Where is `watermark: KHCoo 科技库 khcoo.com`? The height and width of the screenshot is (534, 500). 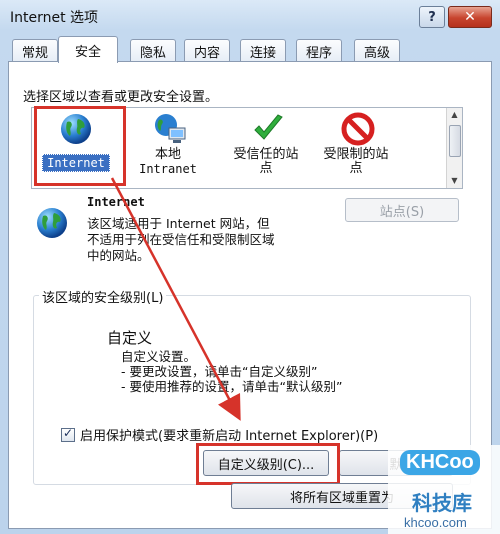
watermark: KHCoo 科技库 khcoo.com is located at coordinates (444, 489).